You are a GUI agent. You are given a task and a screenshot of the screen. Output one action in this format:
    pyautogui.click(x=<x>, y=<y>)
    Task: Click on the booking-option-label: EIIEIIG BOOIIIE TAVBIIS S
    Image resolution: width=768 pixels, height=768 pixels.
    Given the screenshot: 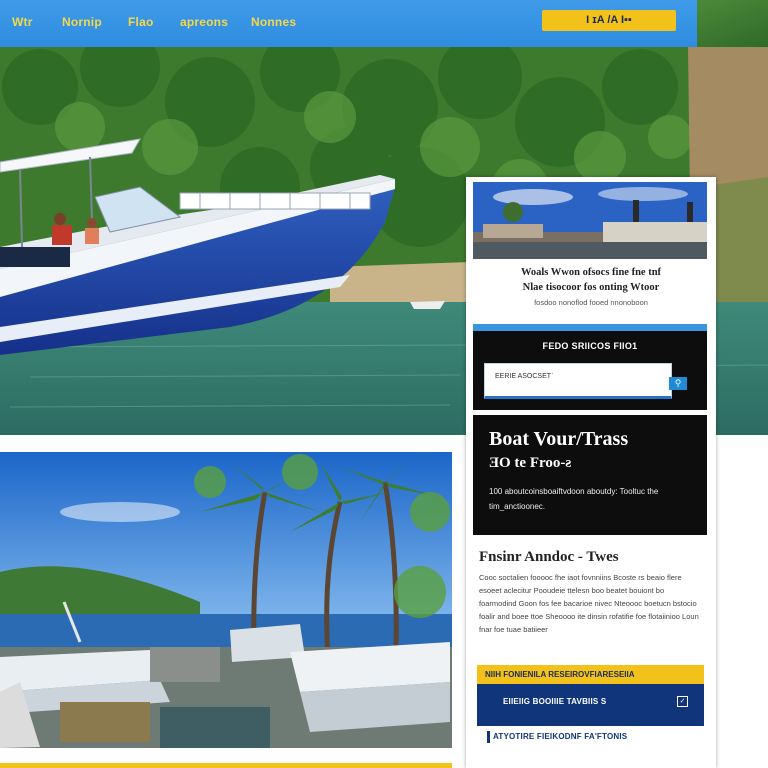 What is the action you would take?
    pyautogui.click(x=555, y=701)
    